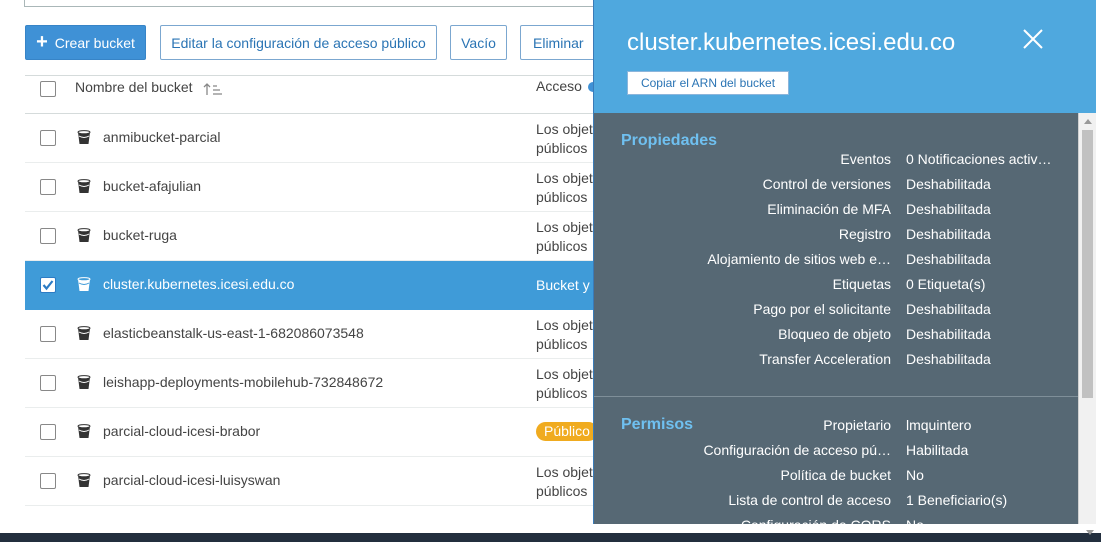 The width and height of the screenshot is (1101, 542). What do you see at coordinates (315, 138) in the screenshot?
I see `table-row: anmibucket-parcial Los objet públicos` at bounding box center [315, 138].